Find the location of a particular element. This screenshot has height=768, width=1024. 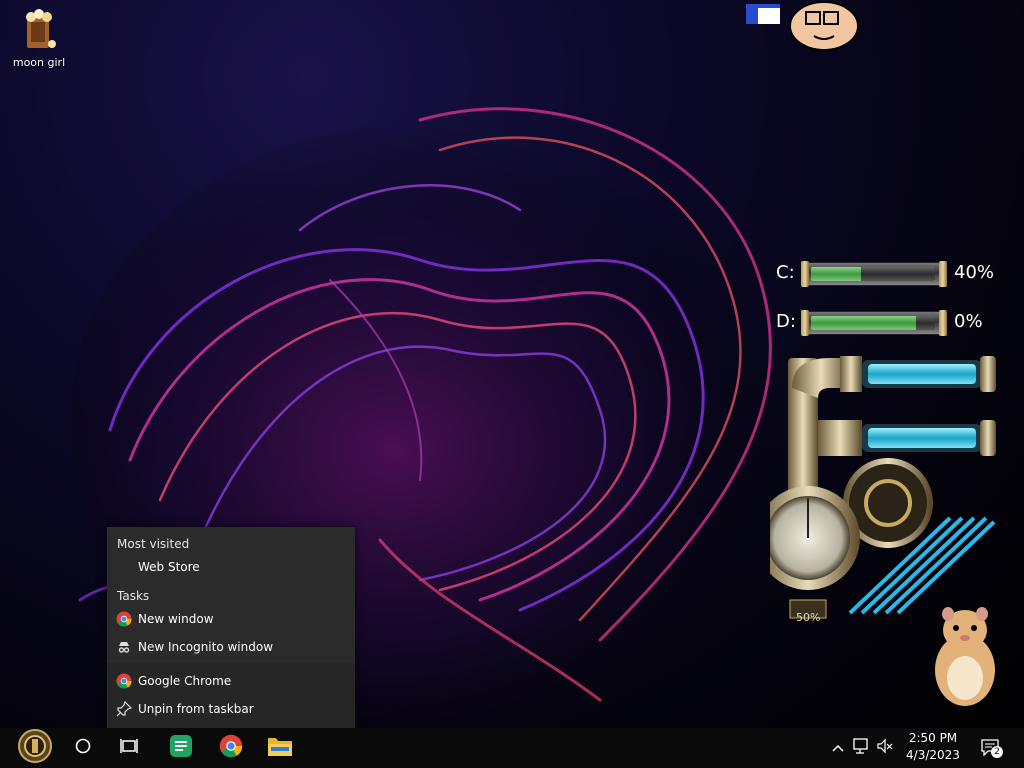

cortana-button is located at coordinates (83, 748).